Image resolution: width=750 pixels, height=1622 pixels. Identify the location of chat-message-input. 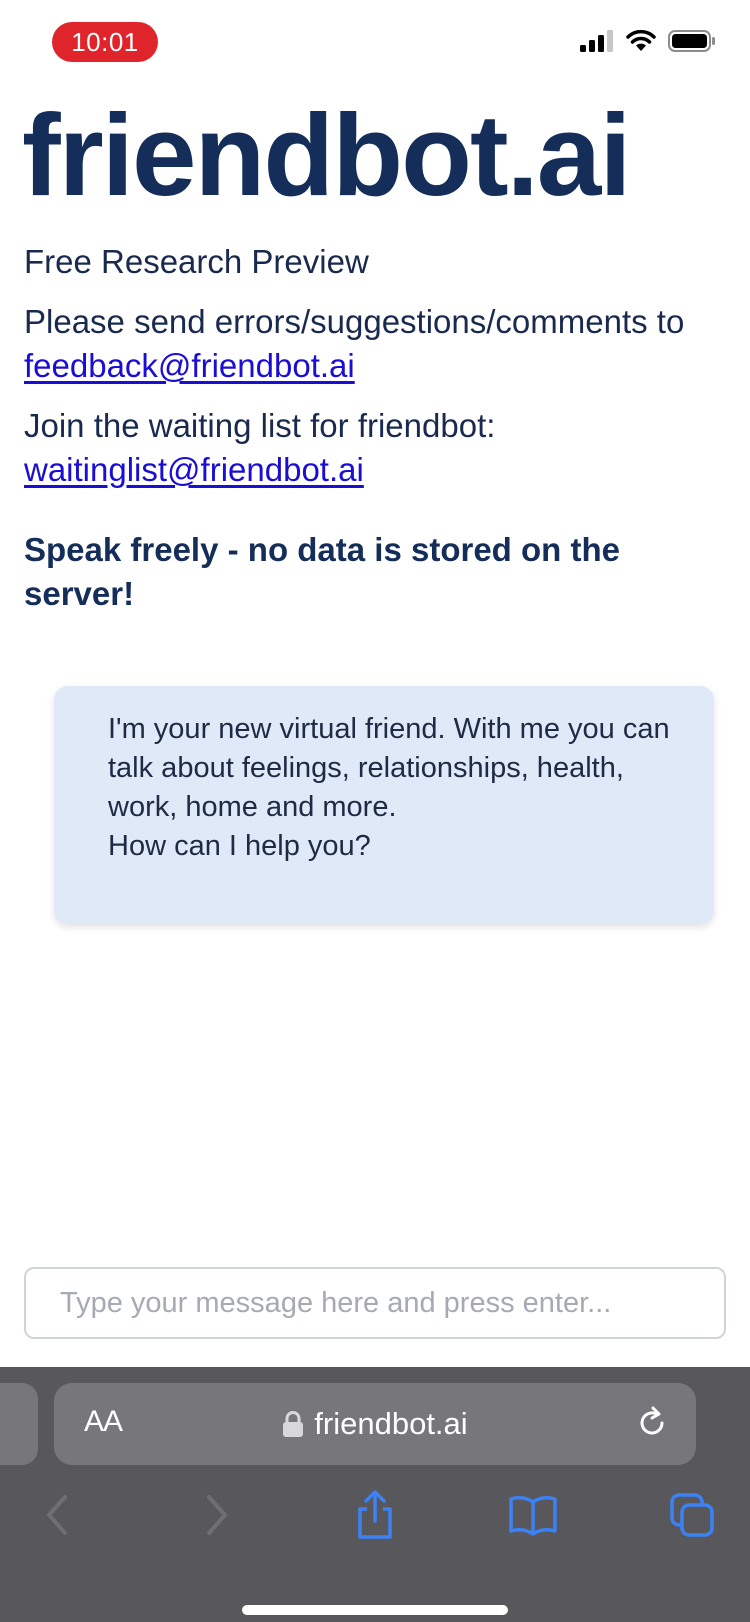
(375, 1303).